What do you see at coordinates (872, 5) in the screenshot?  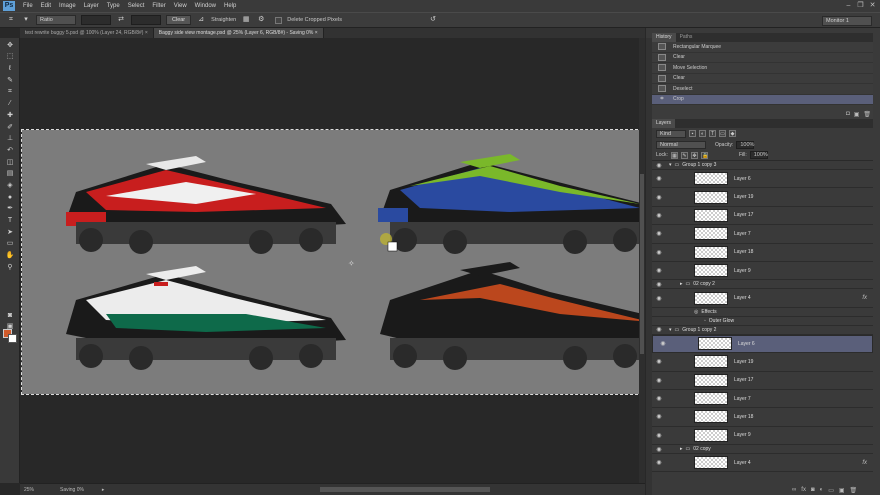 I see `close-icon: ✕` at bounding box center [872, 5].